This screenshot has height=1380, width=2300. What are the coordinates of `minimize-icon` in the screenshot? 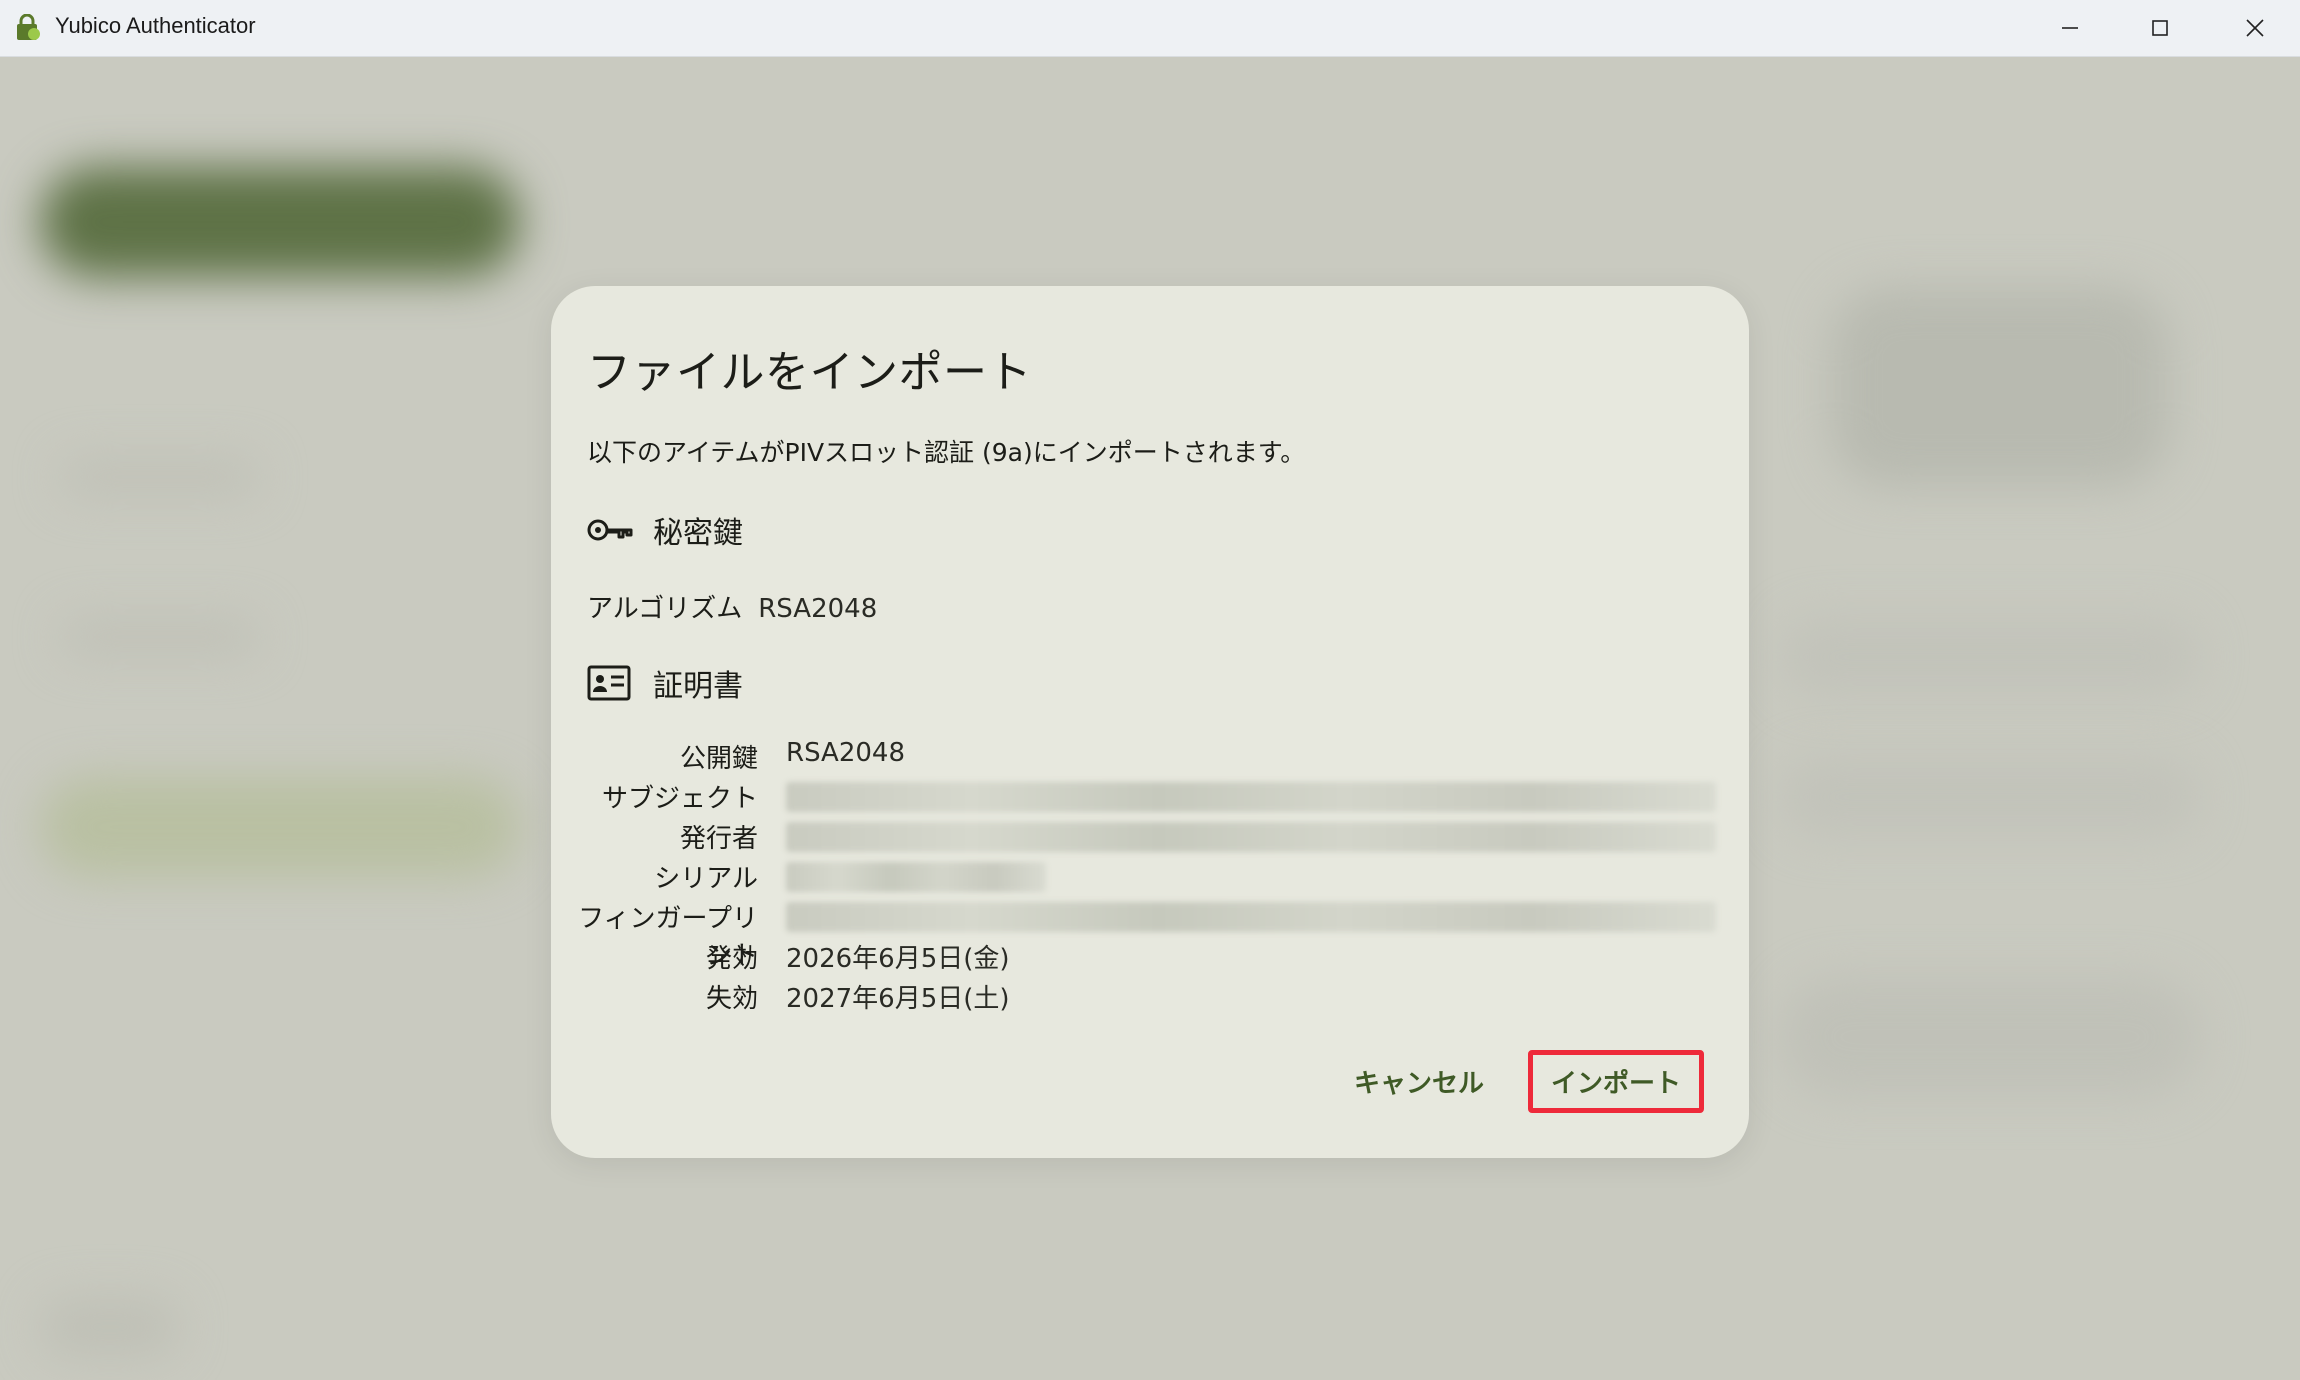 It's located at (2070, 28).